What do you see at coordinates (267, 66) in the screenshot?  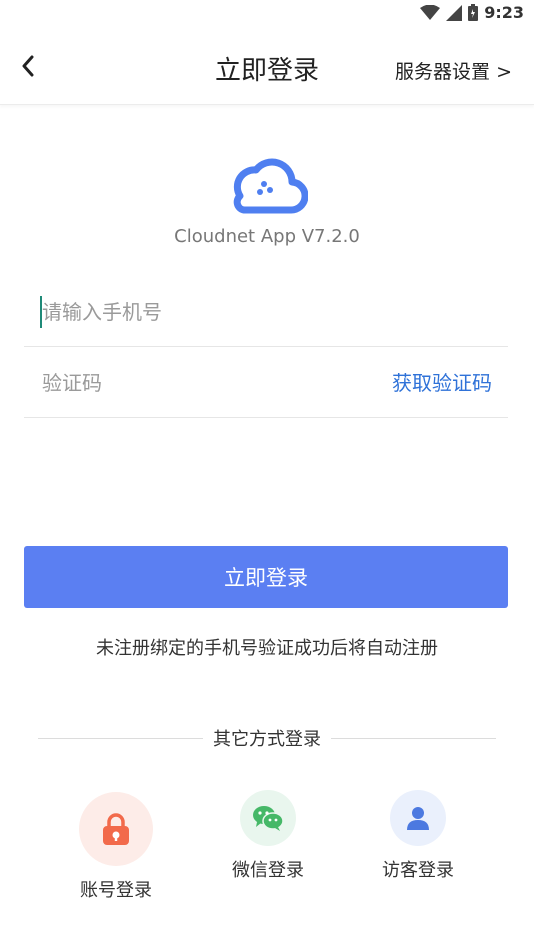 I see `header-bar: 立即登录 服务器设置 >` at bounding box center [267, 66].